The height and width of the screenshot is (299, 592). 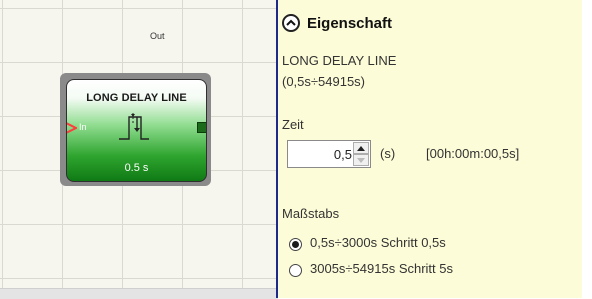 What do you see at coordinates (473, 153) in the screenshot?
I see `zeit-hms: [00h:00m:00,5s]` at bounding box center [473, 153].